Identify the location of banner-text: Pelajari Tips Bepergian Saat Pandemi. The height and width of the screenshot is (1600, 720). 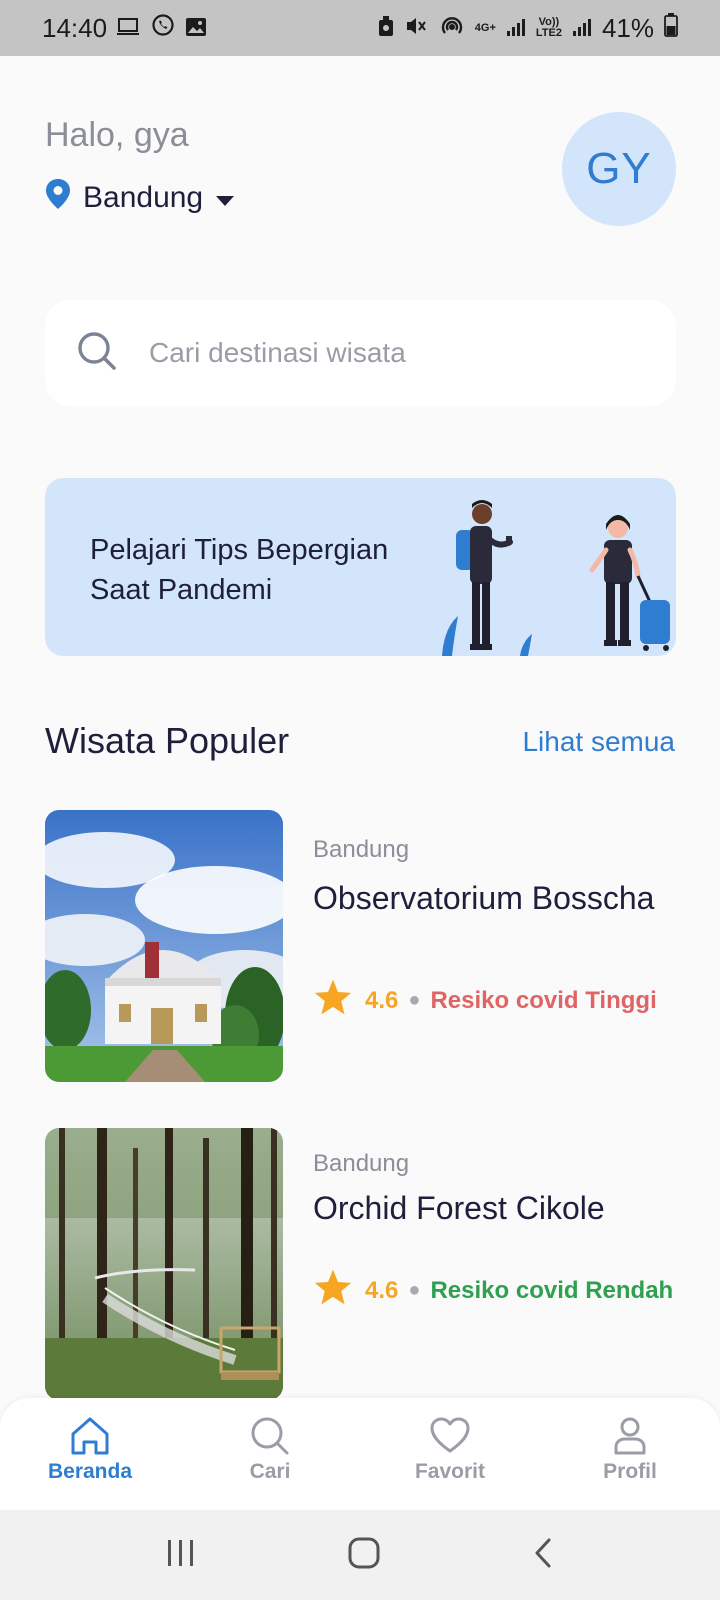
(239, 570).